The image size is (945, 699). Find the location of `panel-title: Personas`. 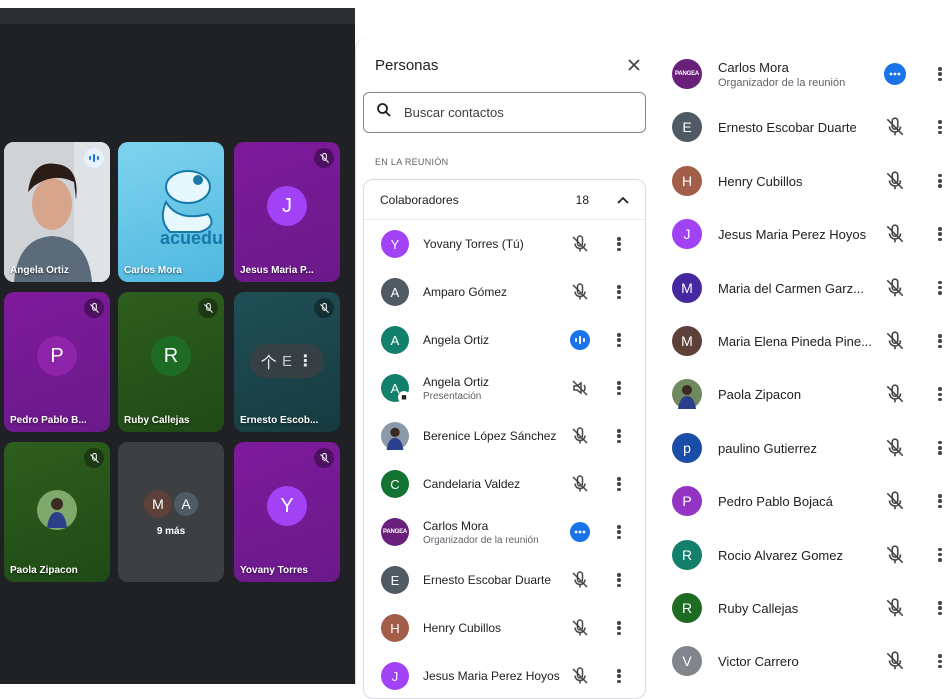

panel-title: Personas is located at coordinates (407, 65).